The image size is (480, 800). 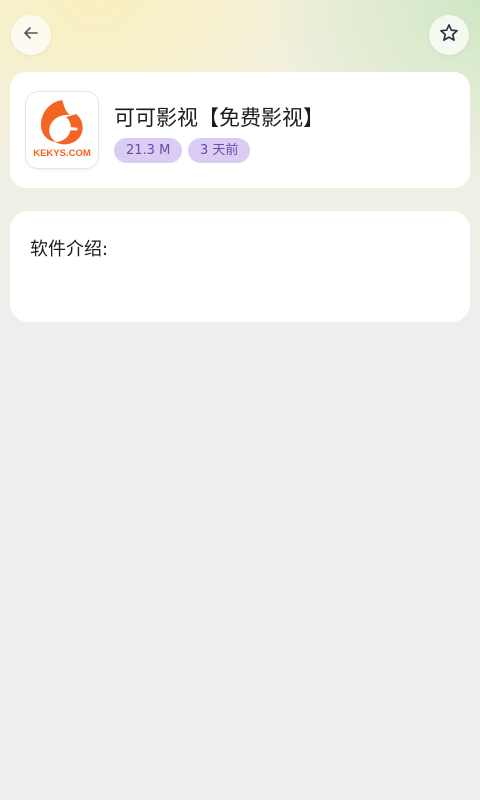 I want to click on star-outline-icon, so click(x=449, y=35).